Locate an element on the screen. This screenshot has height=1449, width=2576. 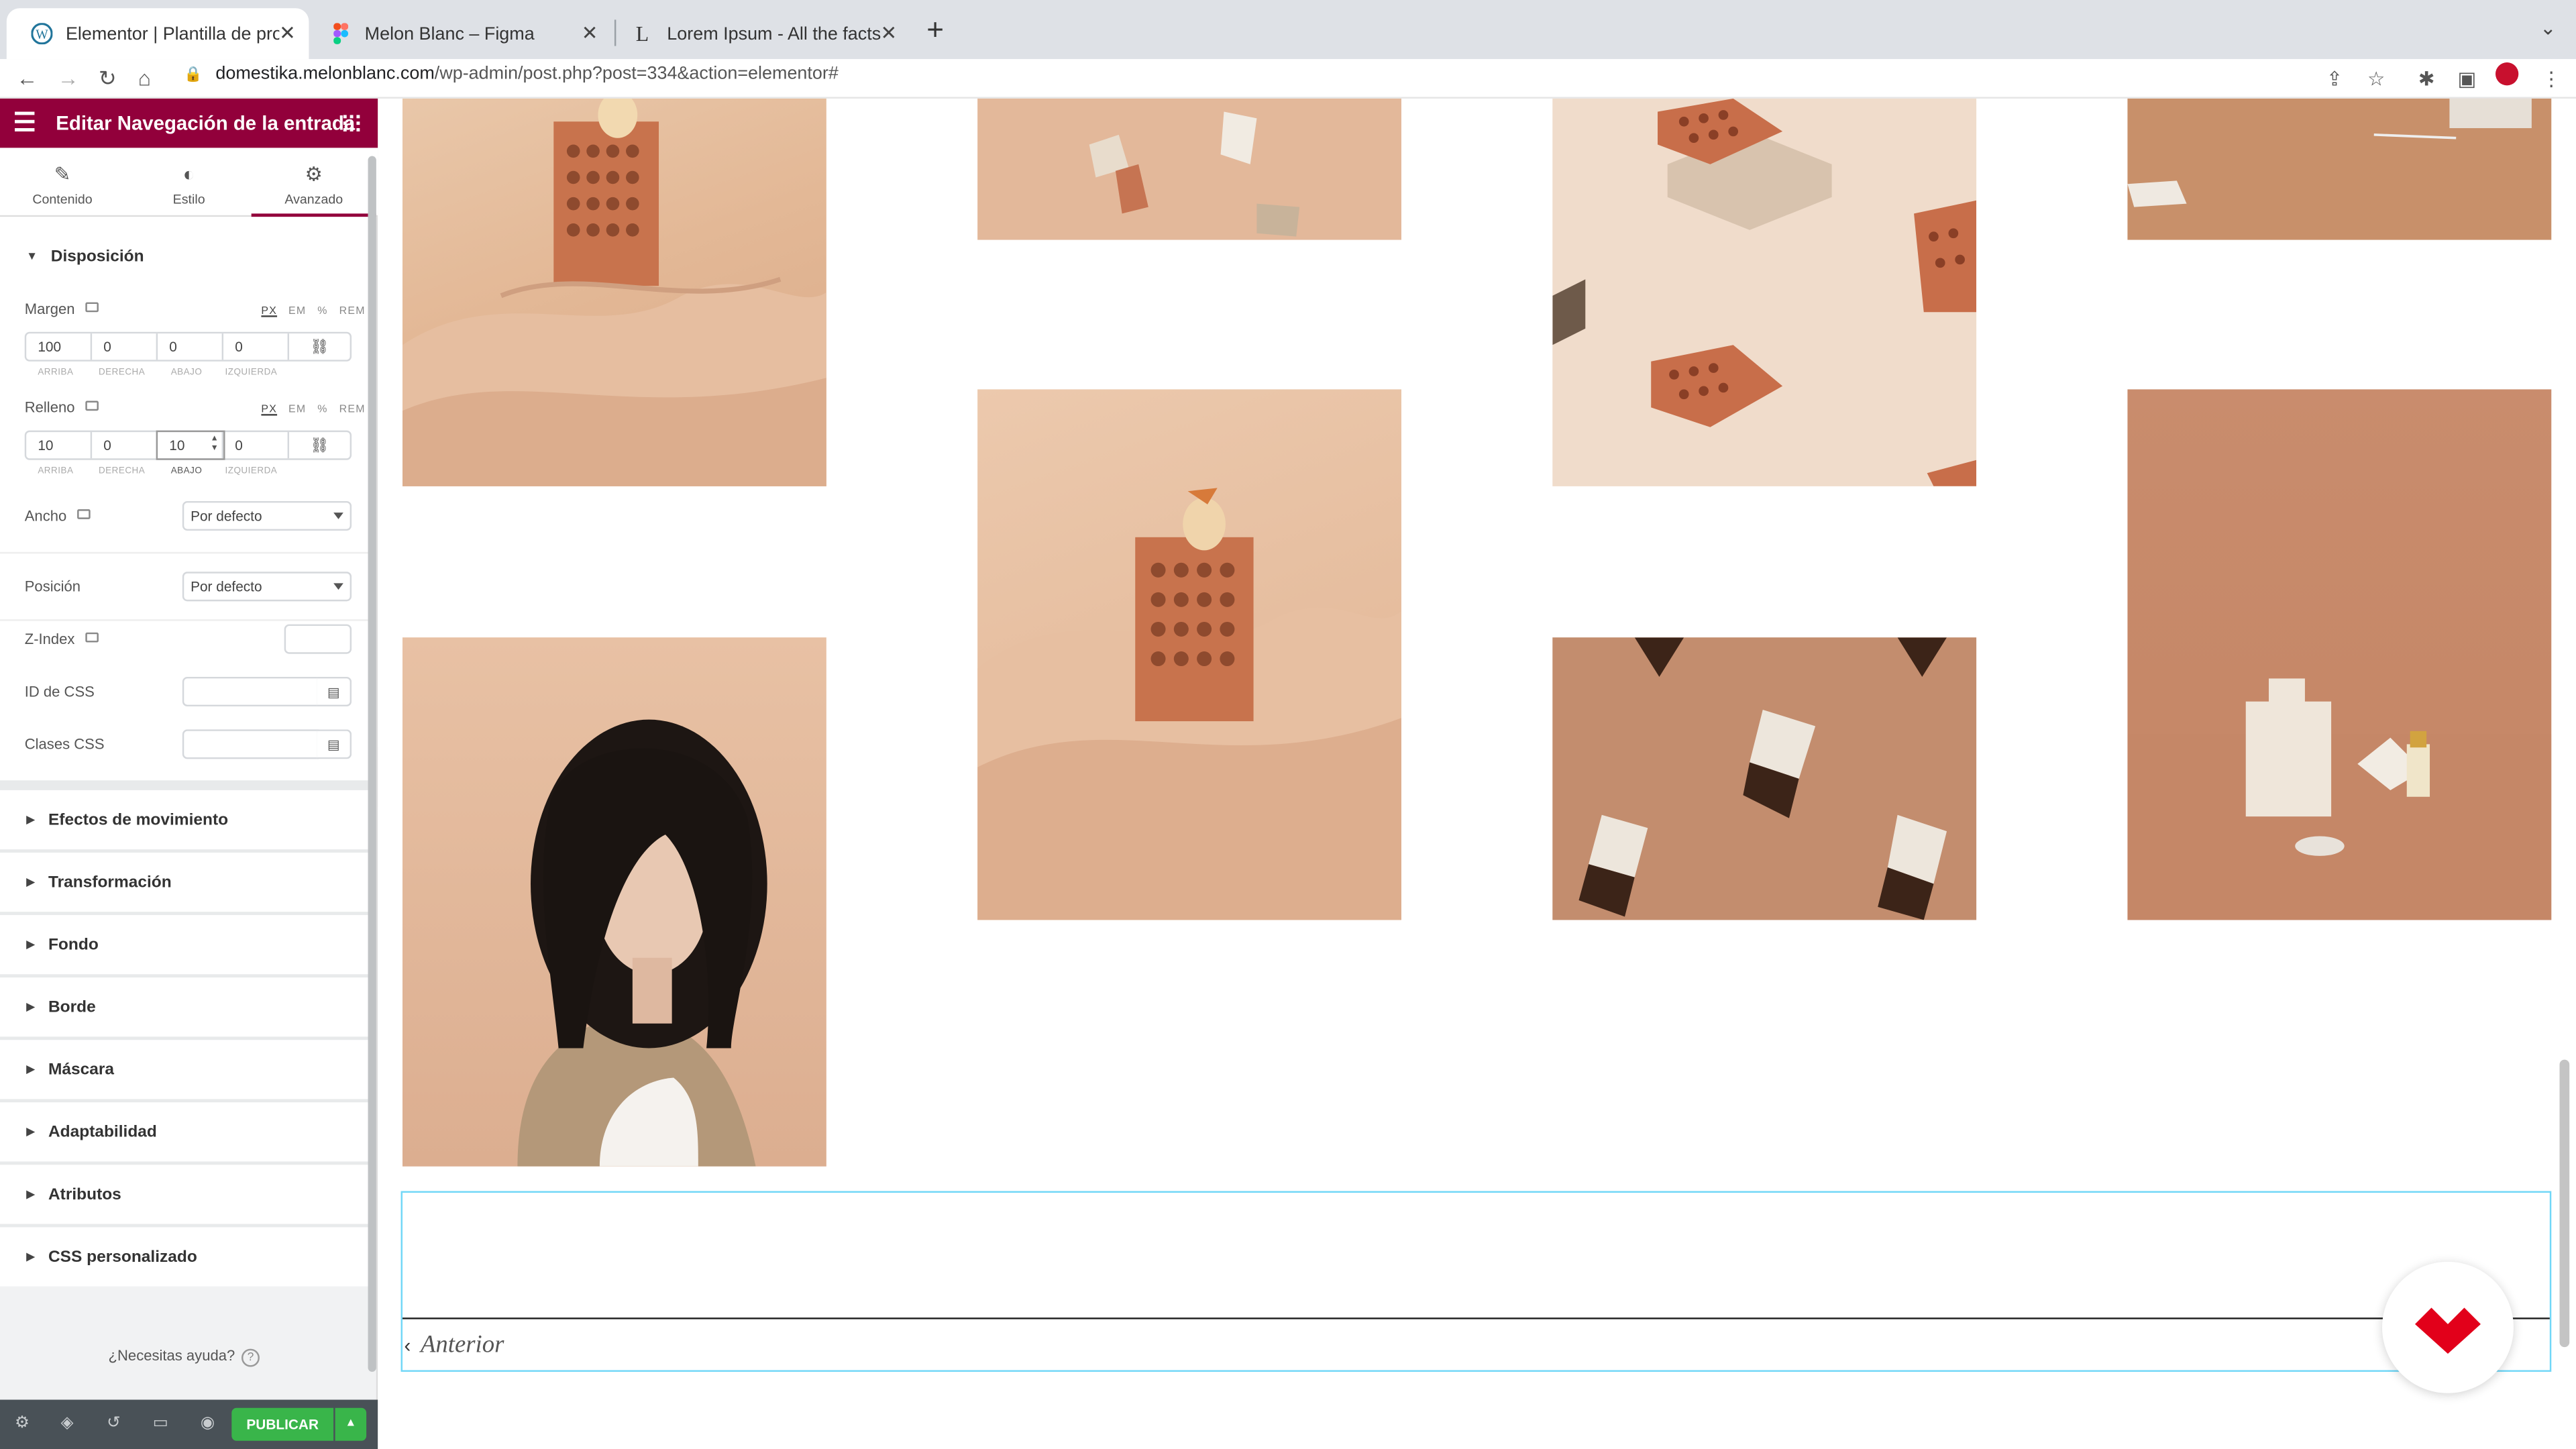
responsive-icon: ▭ is located at coordinates (160, 1424).